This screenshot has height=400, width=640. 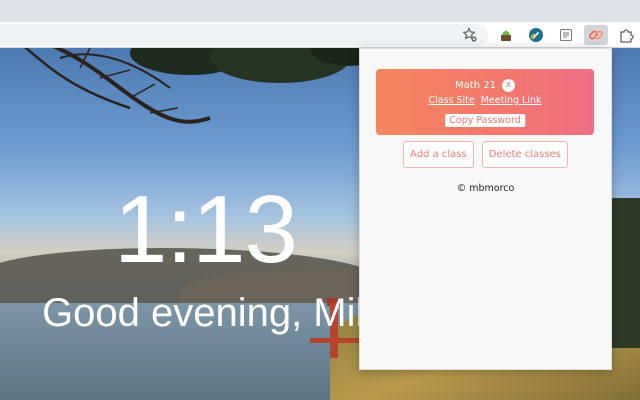 I want to click on class-site-link: Class Site, so click(x=451, y=100).